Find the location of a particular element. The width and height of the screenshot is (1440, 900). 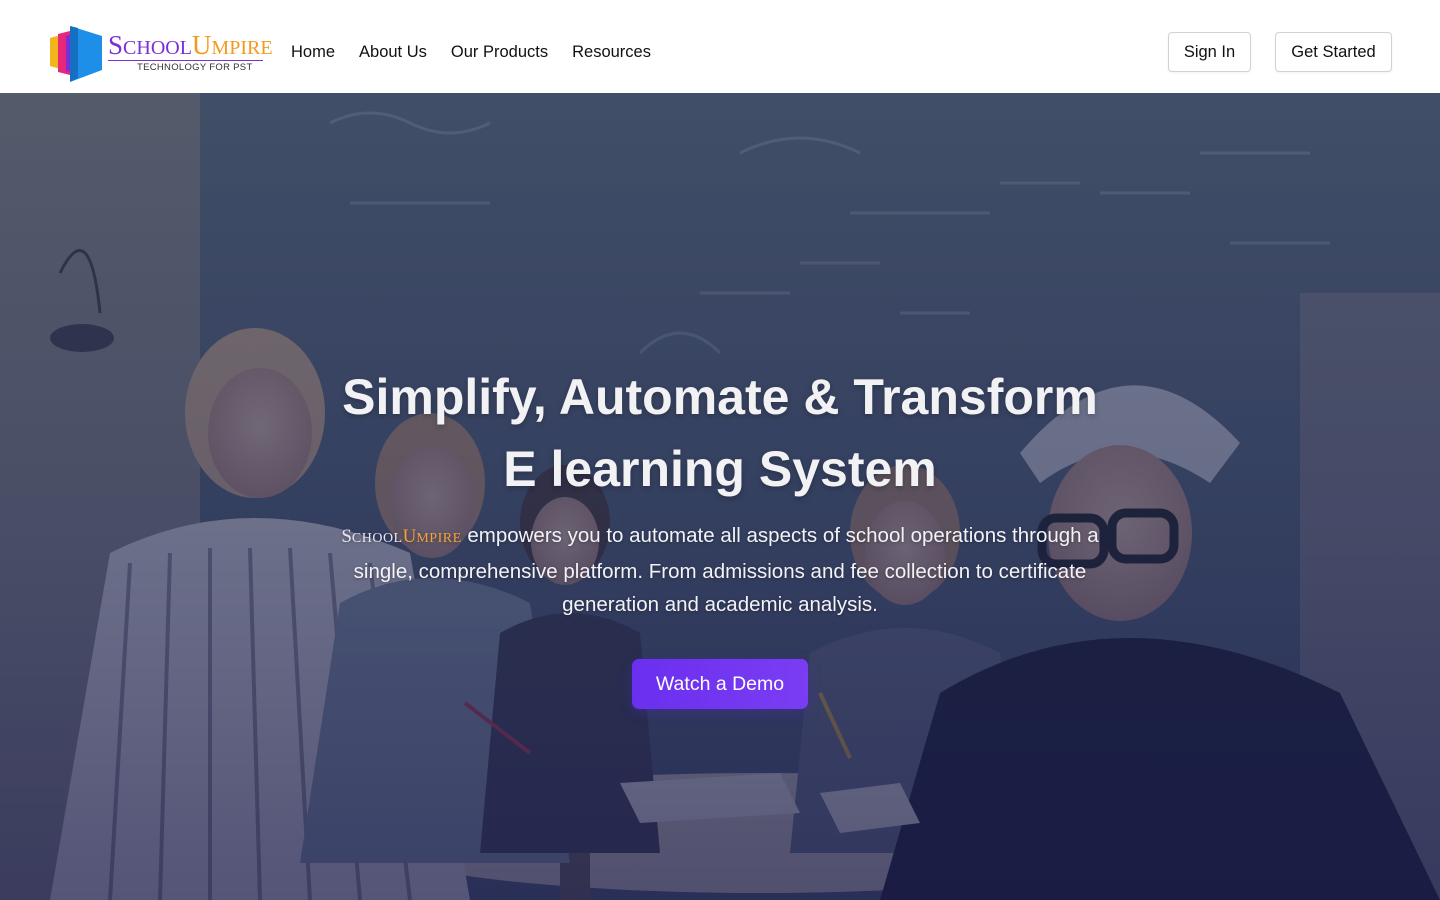

watch-demo-button: Watch a Demo is located at coordinates (720, 684).